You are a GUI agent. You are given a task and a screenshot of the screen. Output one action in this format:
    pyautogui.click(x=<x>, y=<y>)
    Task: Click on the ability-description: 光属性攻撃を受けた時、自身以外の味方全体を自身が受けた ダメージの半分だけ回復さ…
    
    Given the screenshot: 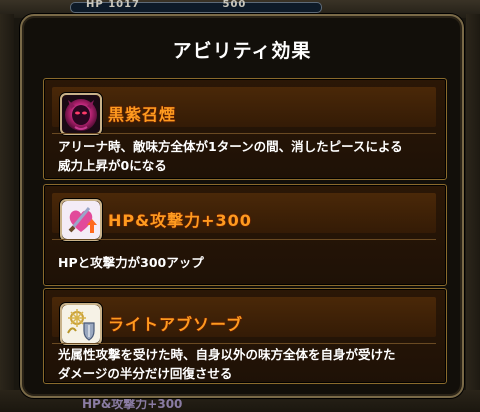 What is the action you would take?
    pyautogui.click(x=248, y=364)
    